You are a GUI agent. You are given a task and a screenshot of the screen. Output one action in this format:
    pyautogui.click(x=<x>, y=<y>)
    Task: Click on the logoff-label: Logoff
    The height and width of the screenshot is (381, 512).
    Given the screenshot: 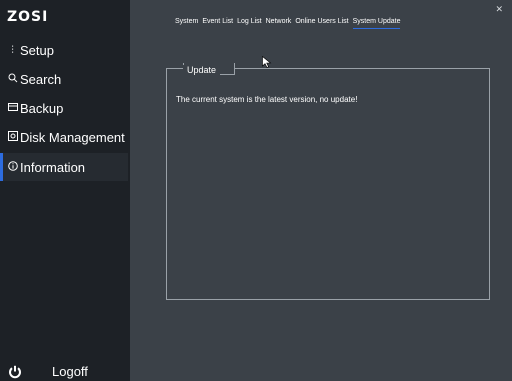 What is the action you would take?
    pyautogui.click(x=70, y=371)
    